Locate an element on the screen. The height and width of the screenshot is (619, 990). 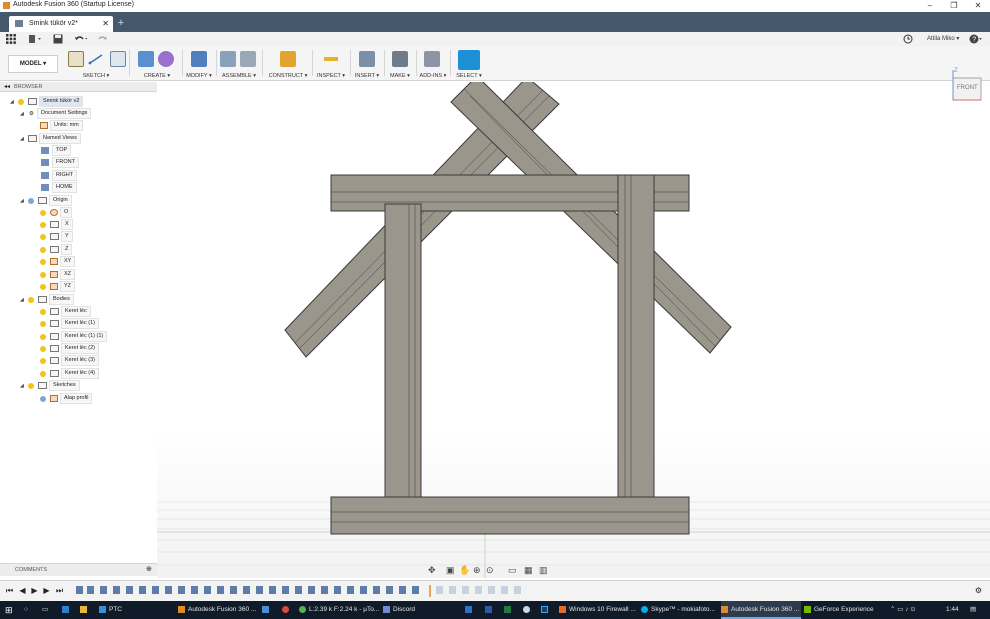
origin-item-label: YZ is located at coordinates (68, 287).